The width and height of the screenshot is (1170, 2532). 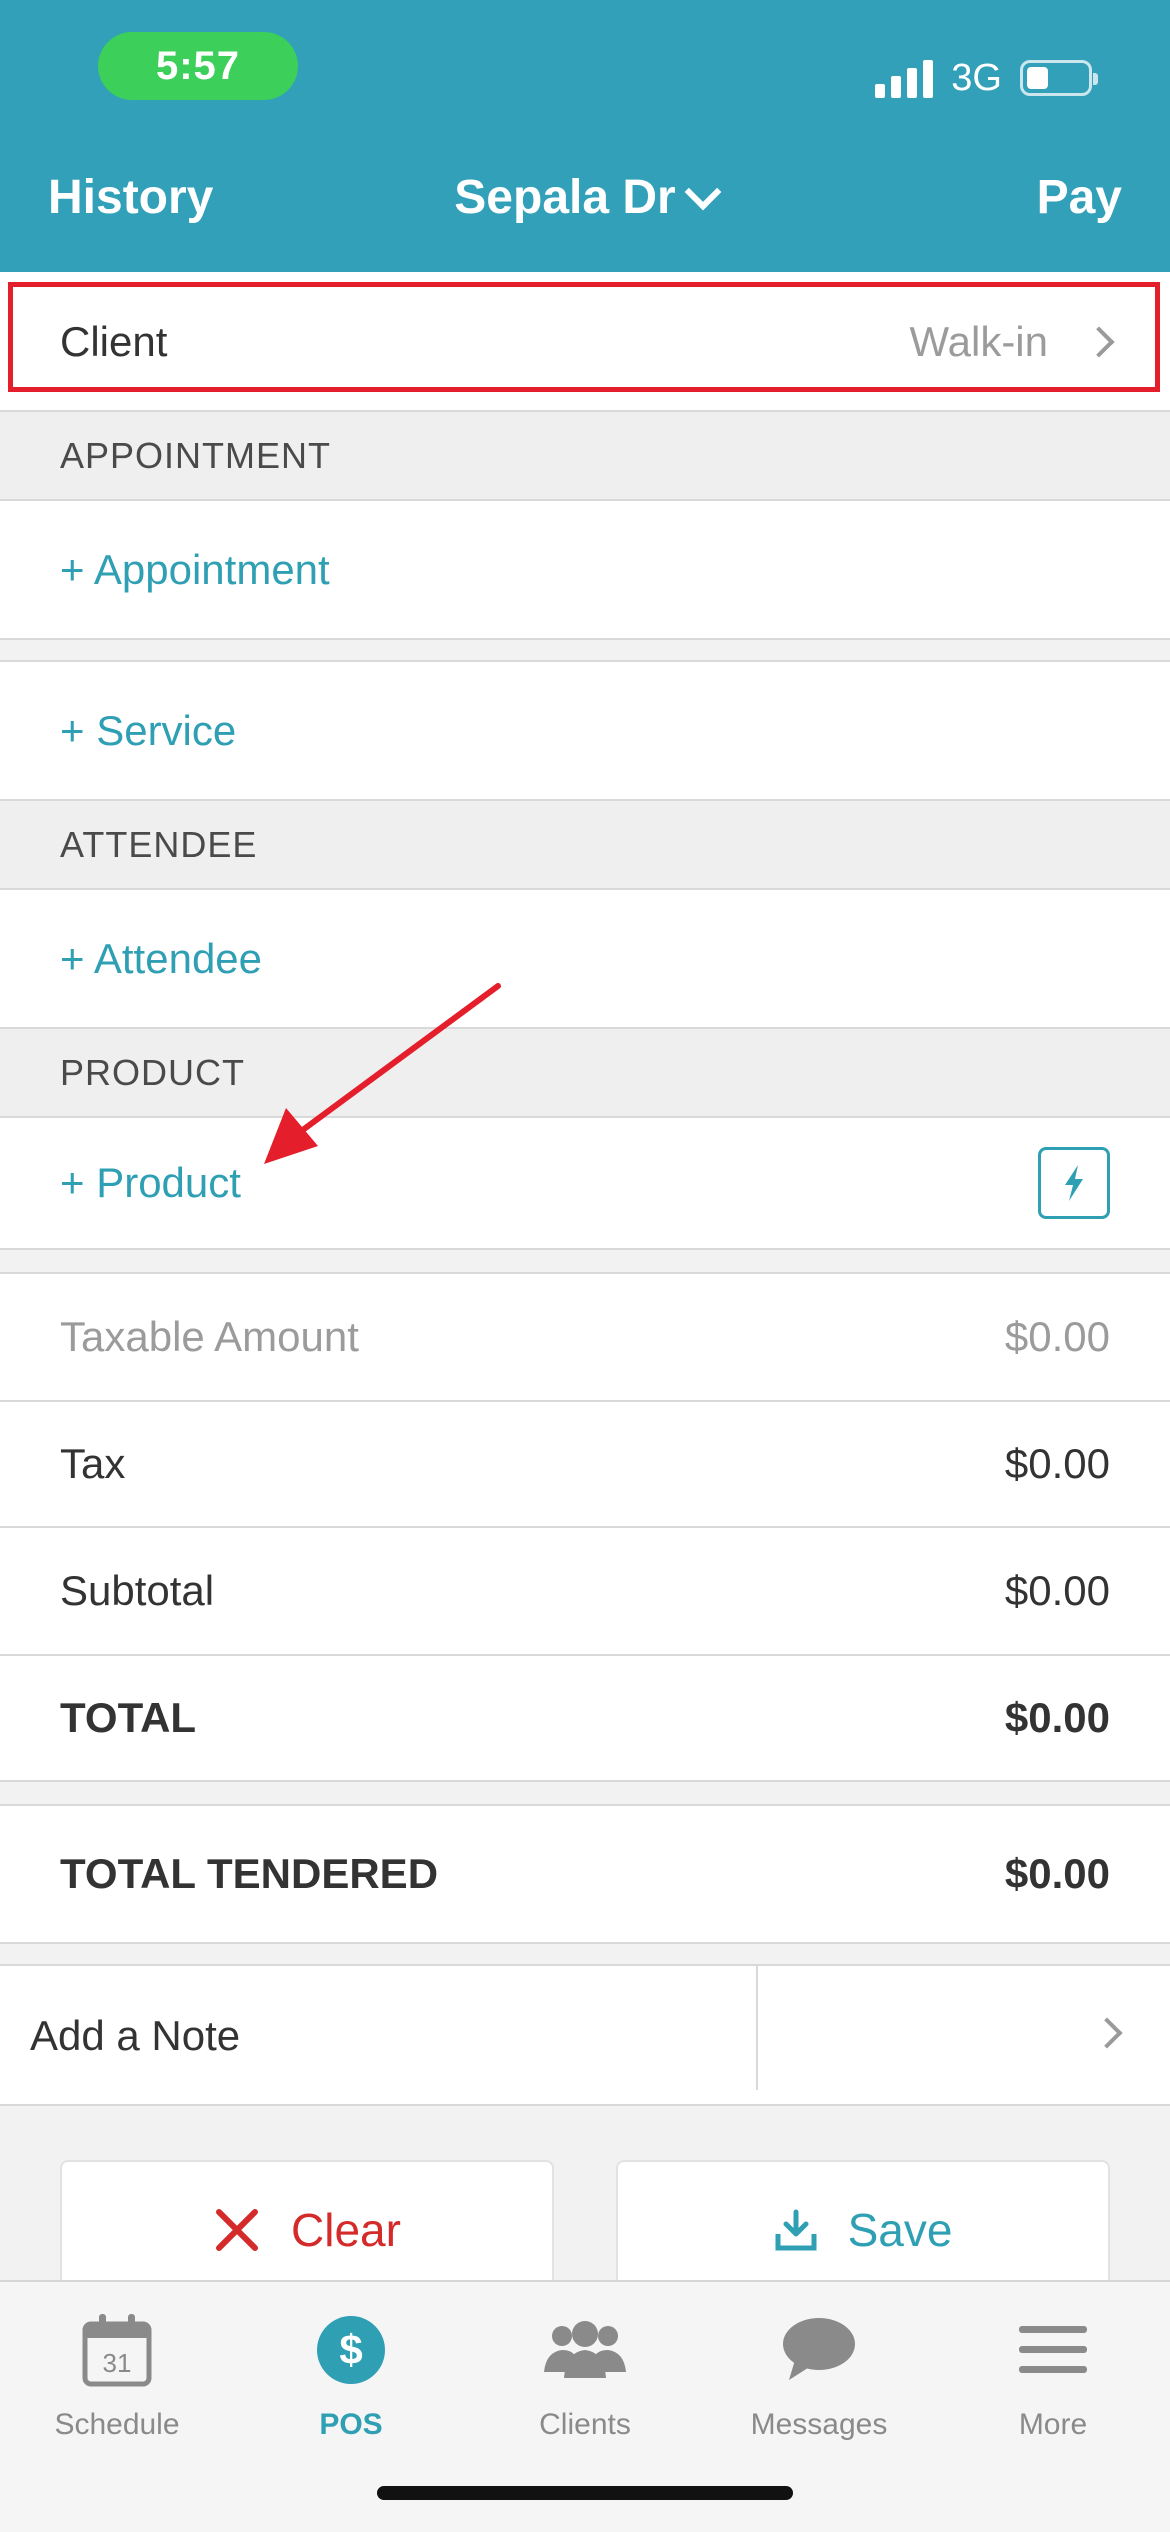 I want to click on tax-row: Tax $0.00, so click(x=585, y=1464).